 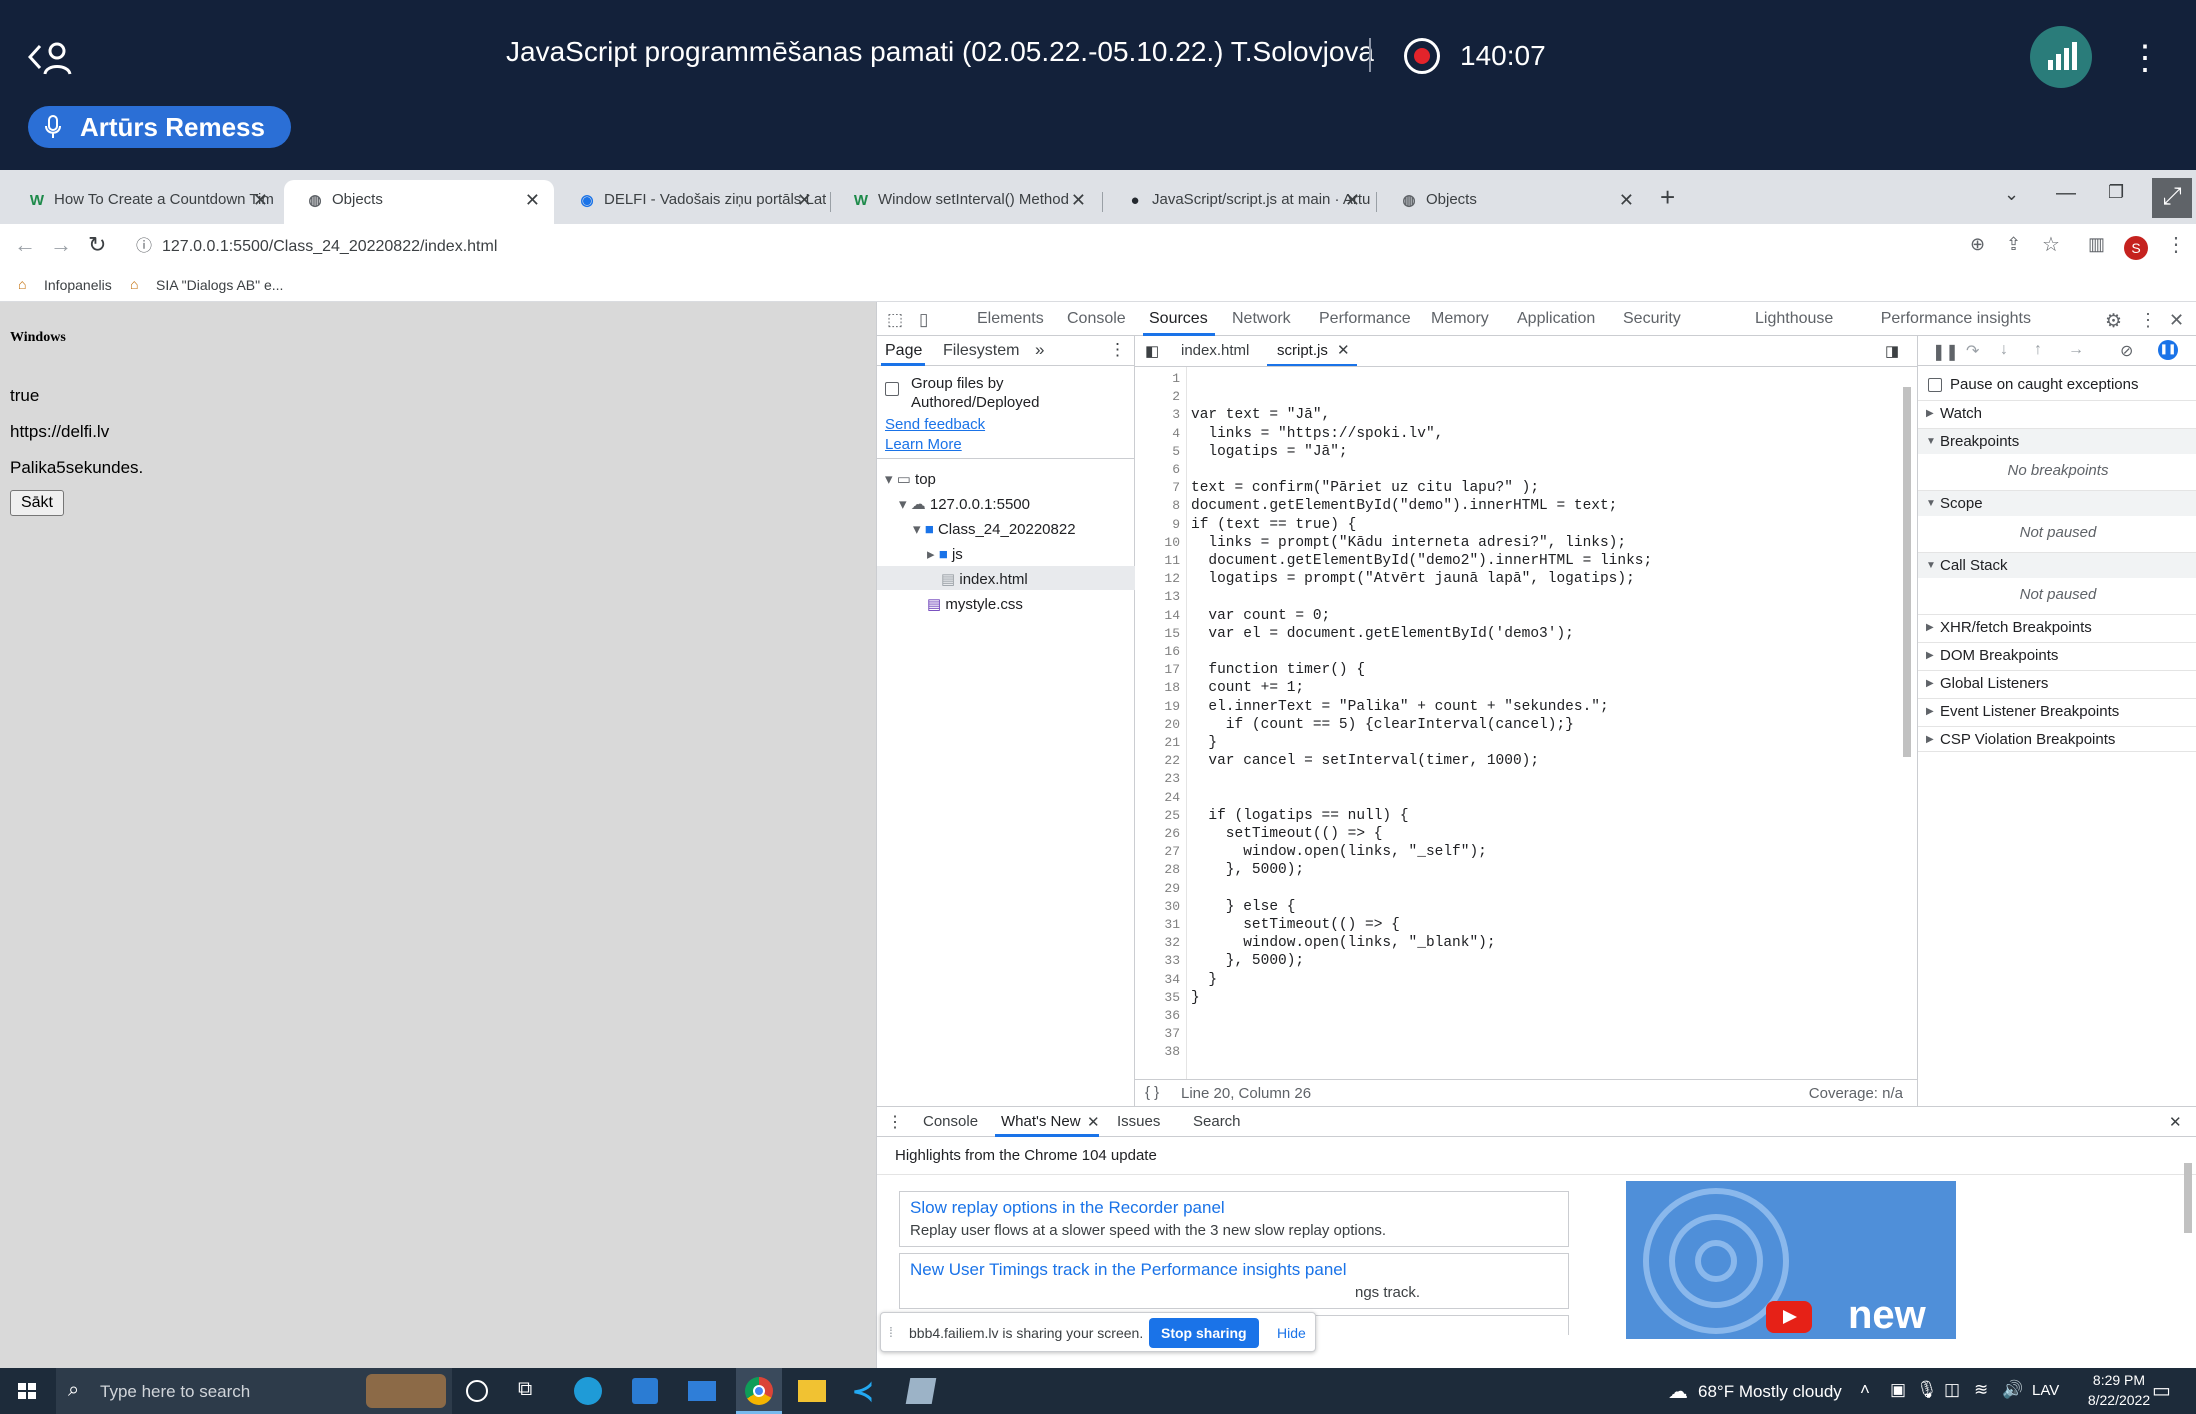 What do you see at coordinates (1172, 633) in the screenshot?
I see `line-number: 15` at bounding box center [1172, 633].